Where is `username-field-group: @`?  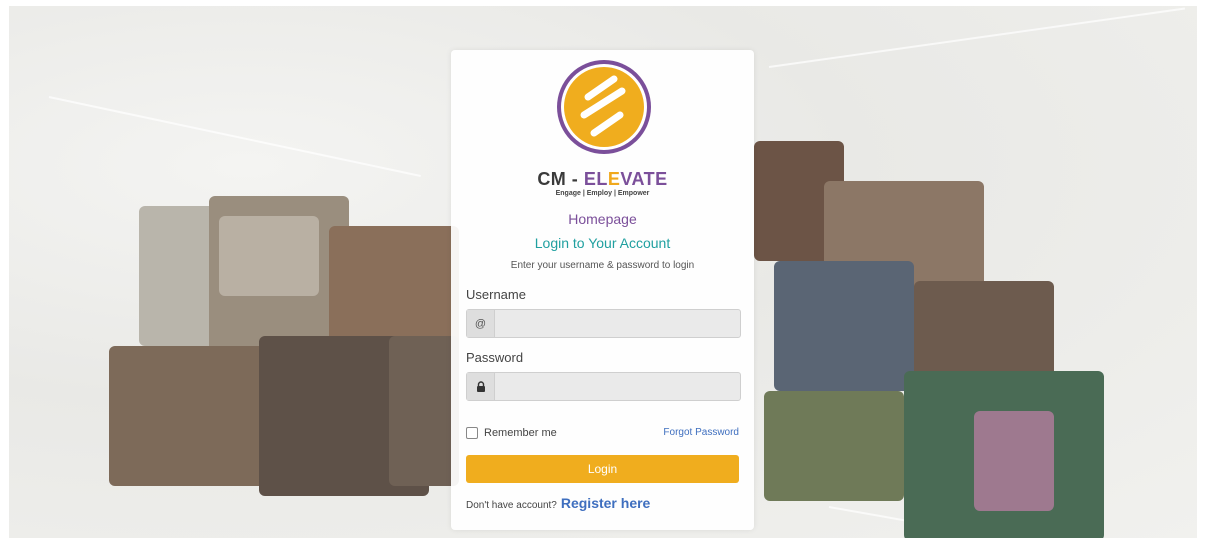
username-field-group: @ is located at coordinates (603, 323).